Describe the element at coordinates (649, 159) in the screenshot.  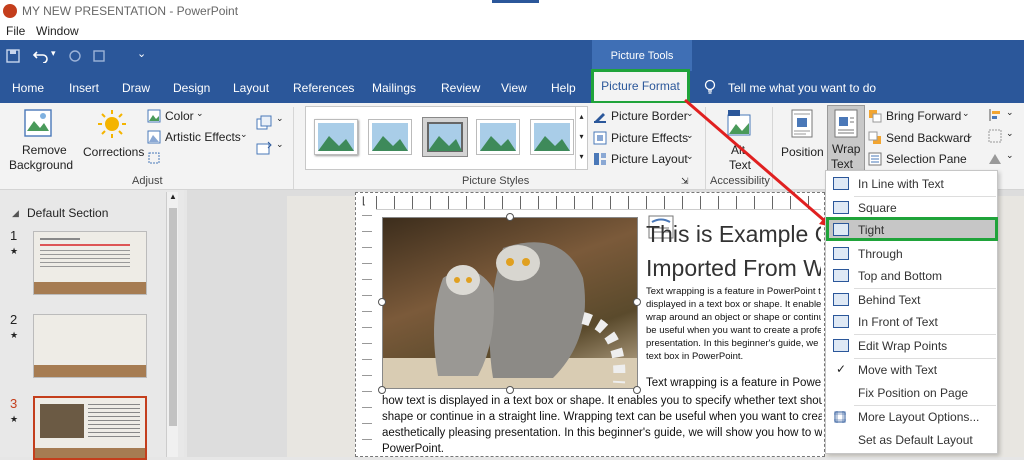
I see `picture-layout-button: Picture Layout` at that location.